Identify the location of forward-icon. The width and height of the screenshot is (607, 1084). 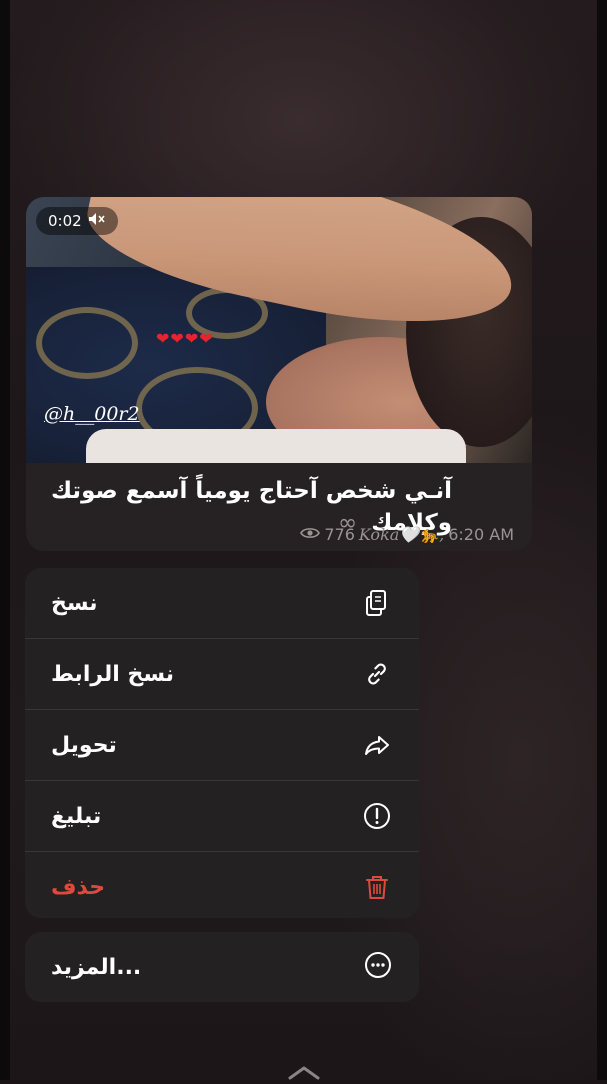
(377, 745).